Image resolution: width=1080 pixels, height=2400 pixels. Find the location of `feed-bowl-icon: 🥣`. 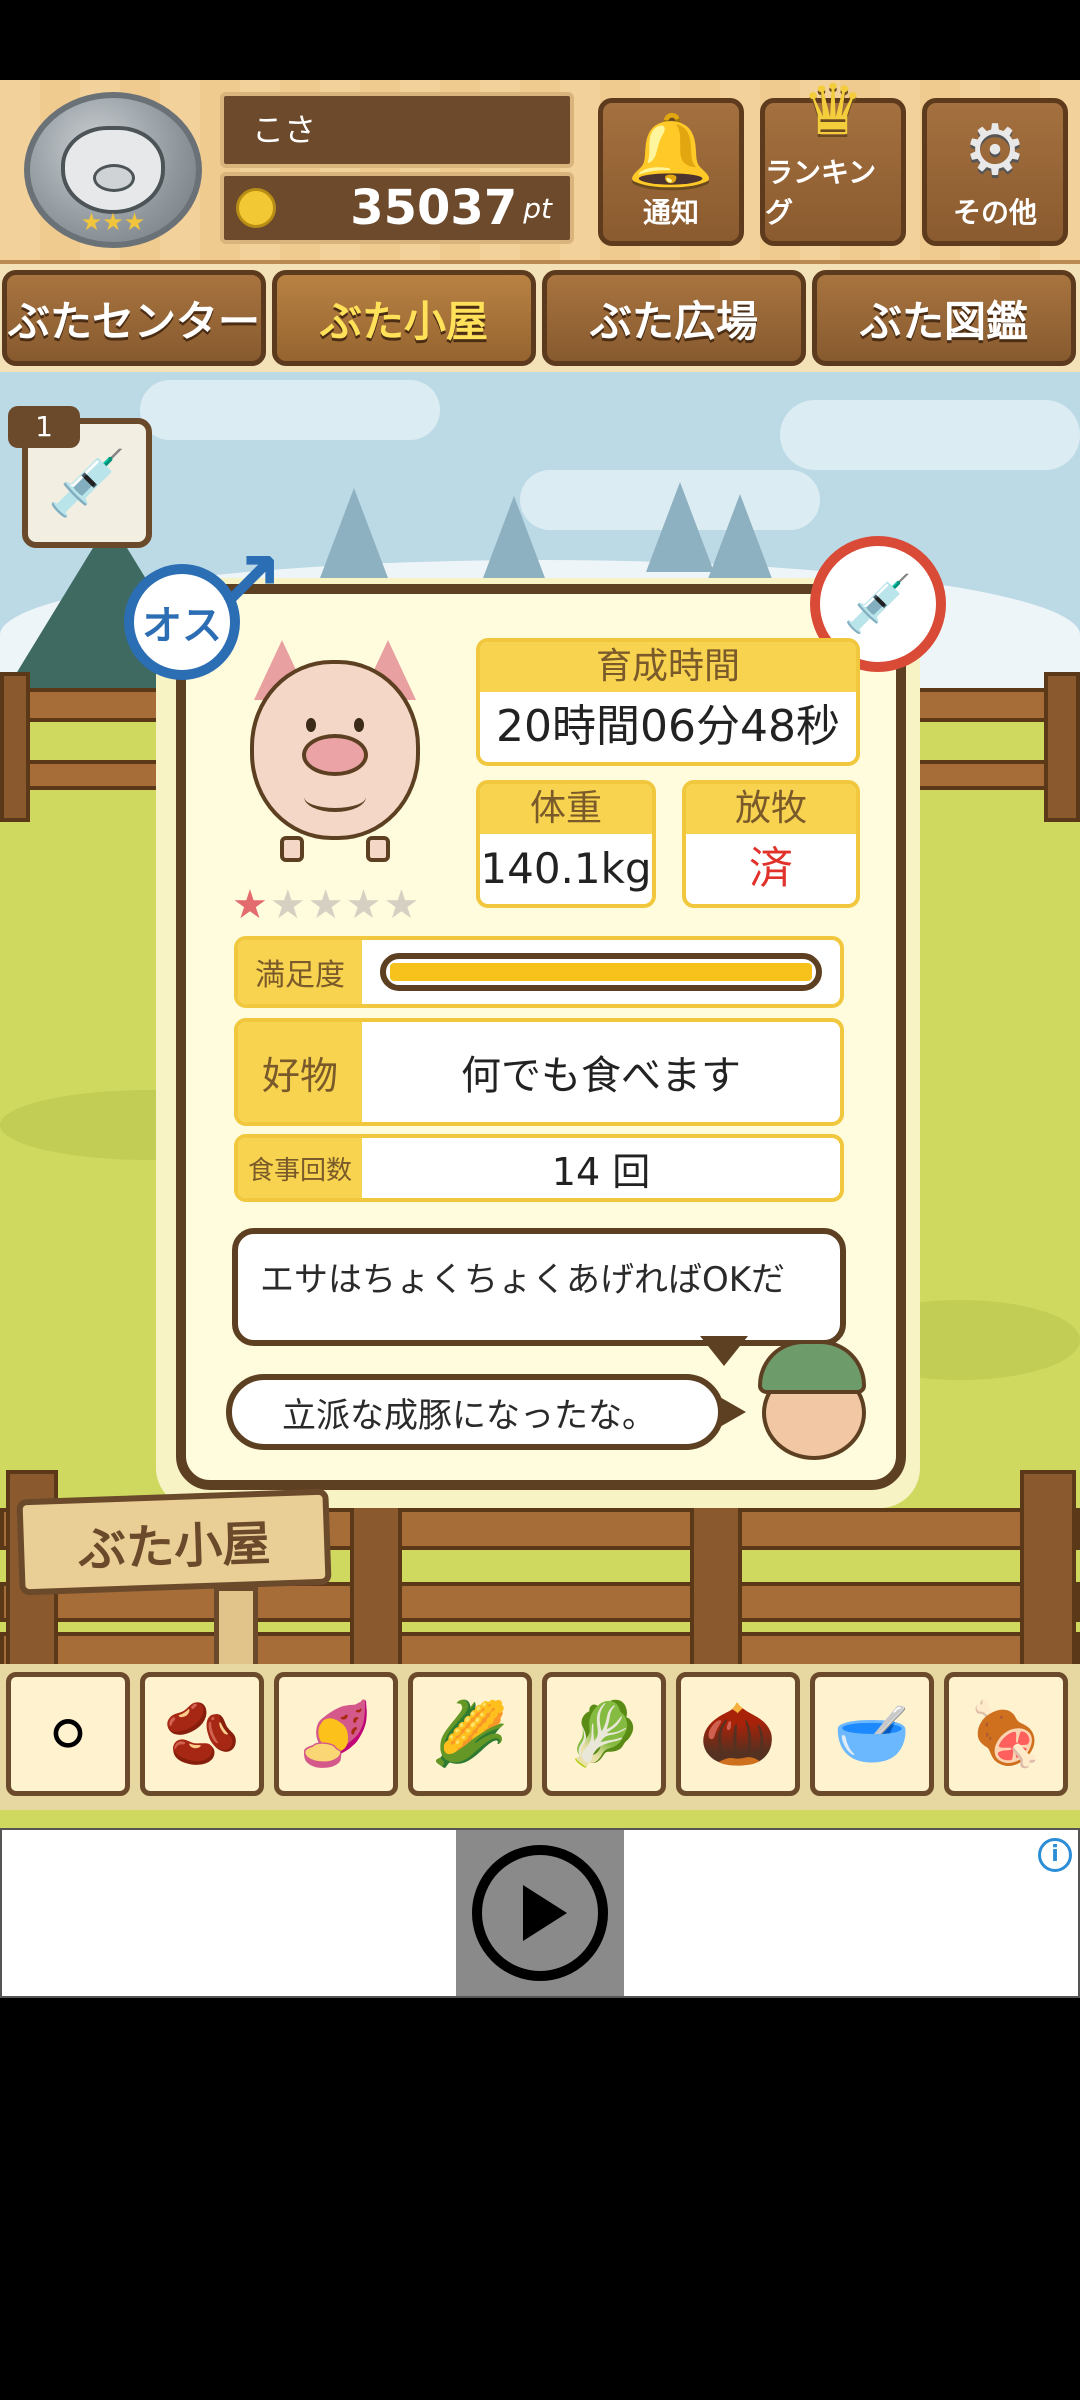

feed-bowl-icon: 🥣 is located at coordinates (872, 1733).